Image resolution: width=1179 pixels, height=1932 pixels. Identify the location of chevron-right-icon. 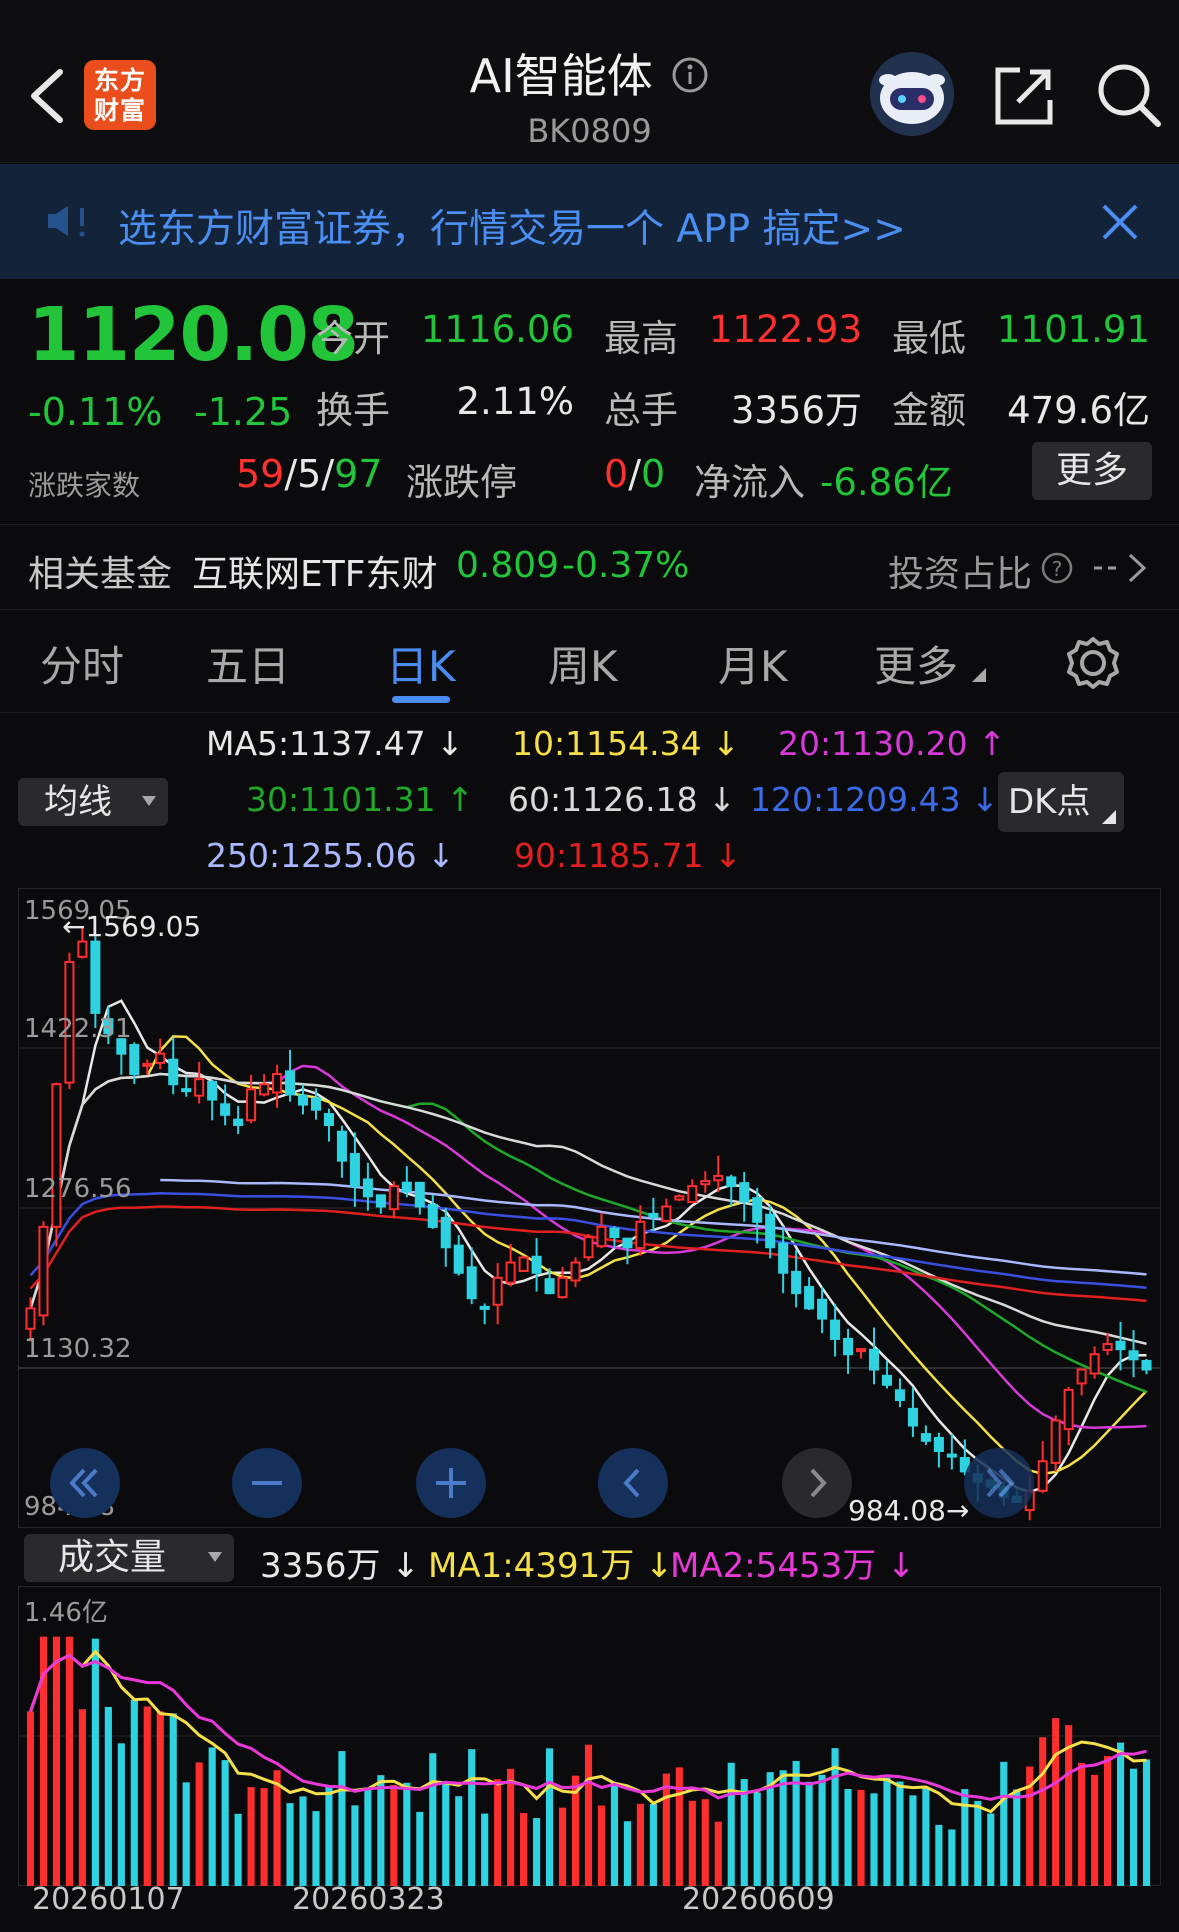
(818, 1483).